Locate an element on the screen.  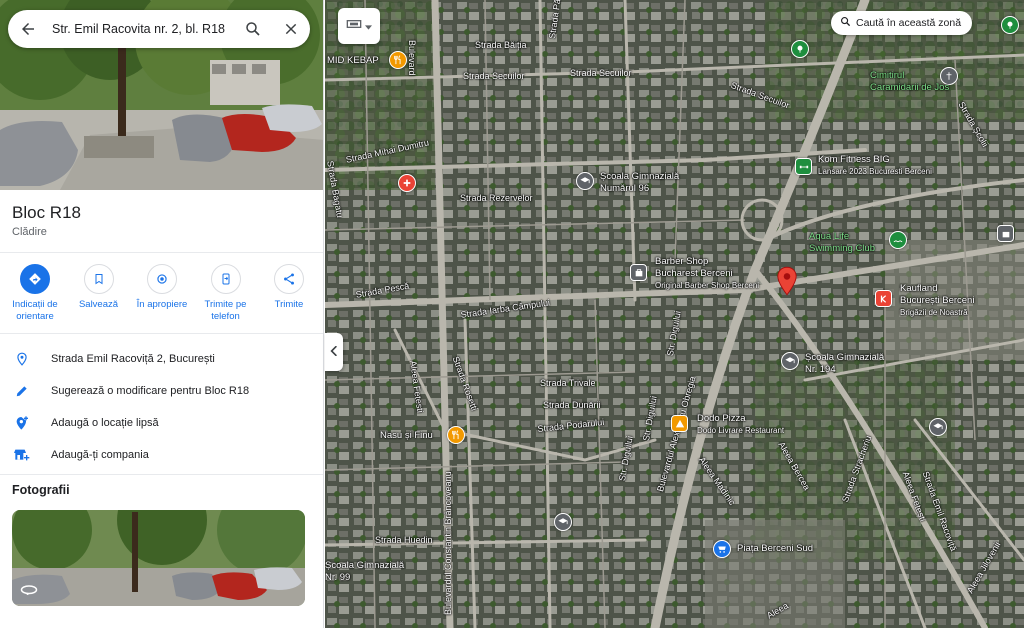
poi-label: Piața Berceni Sud is located at coordinates (775, 548).